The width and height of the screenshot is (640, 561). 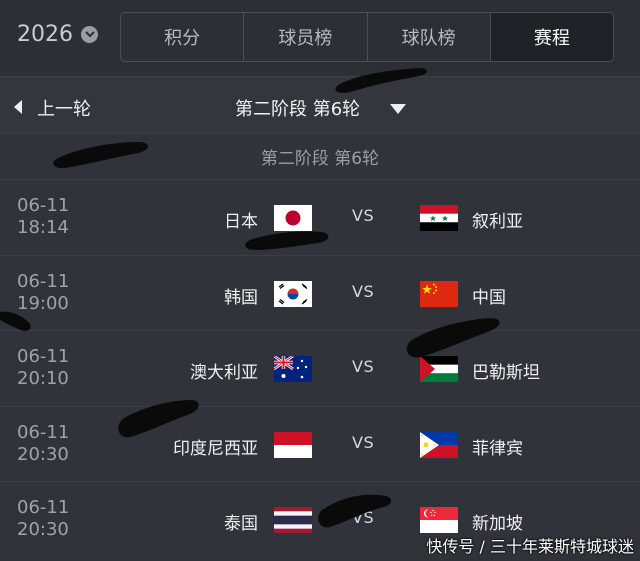 I want to click on korea-flag-icon, so click(x=293, y=293).